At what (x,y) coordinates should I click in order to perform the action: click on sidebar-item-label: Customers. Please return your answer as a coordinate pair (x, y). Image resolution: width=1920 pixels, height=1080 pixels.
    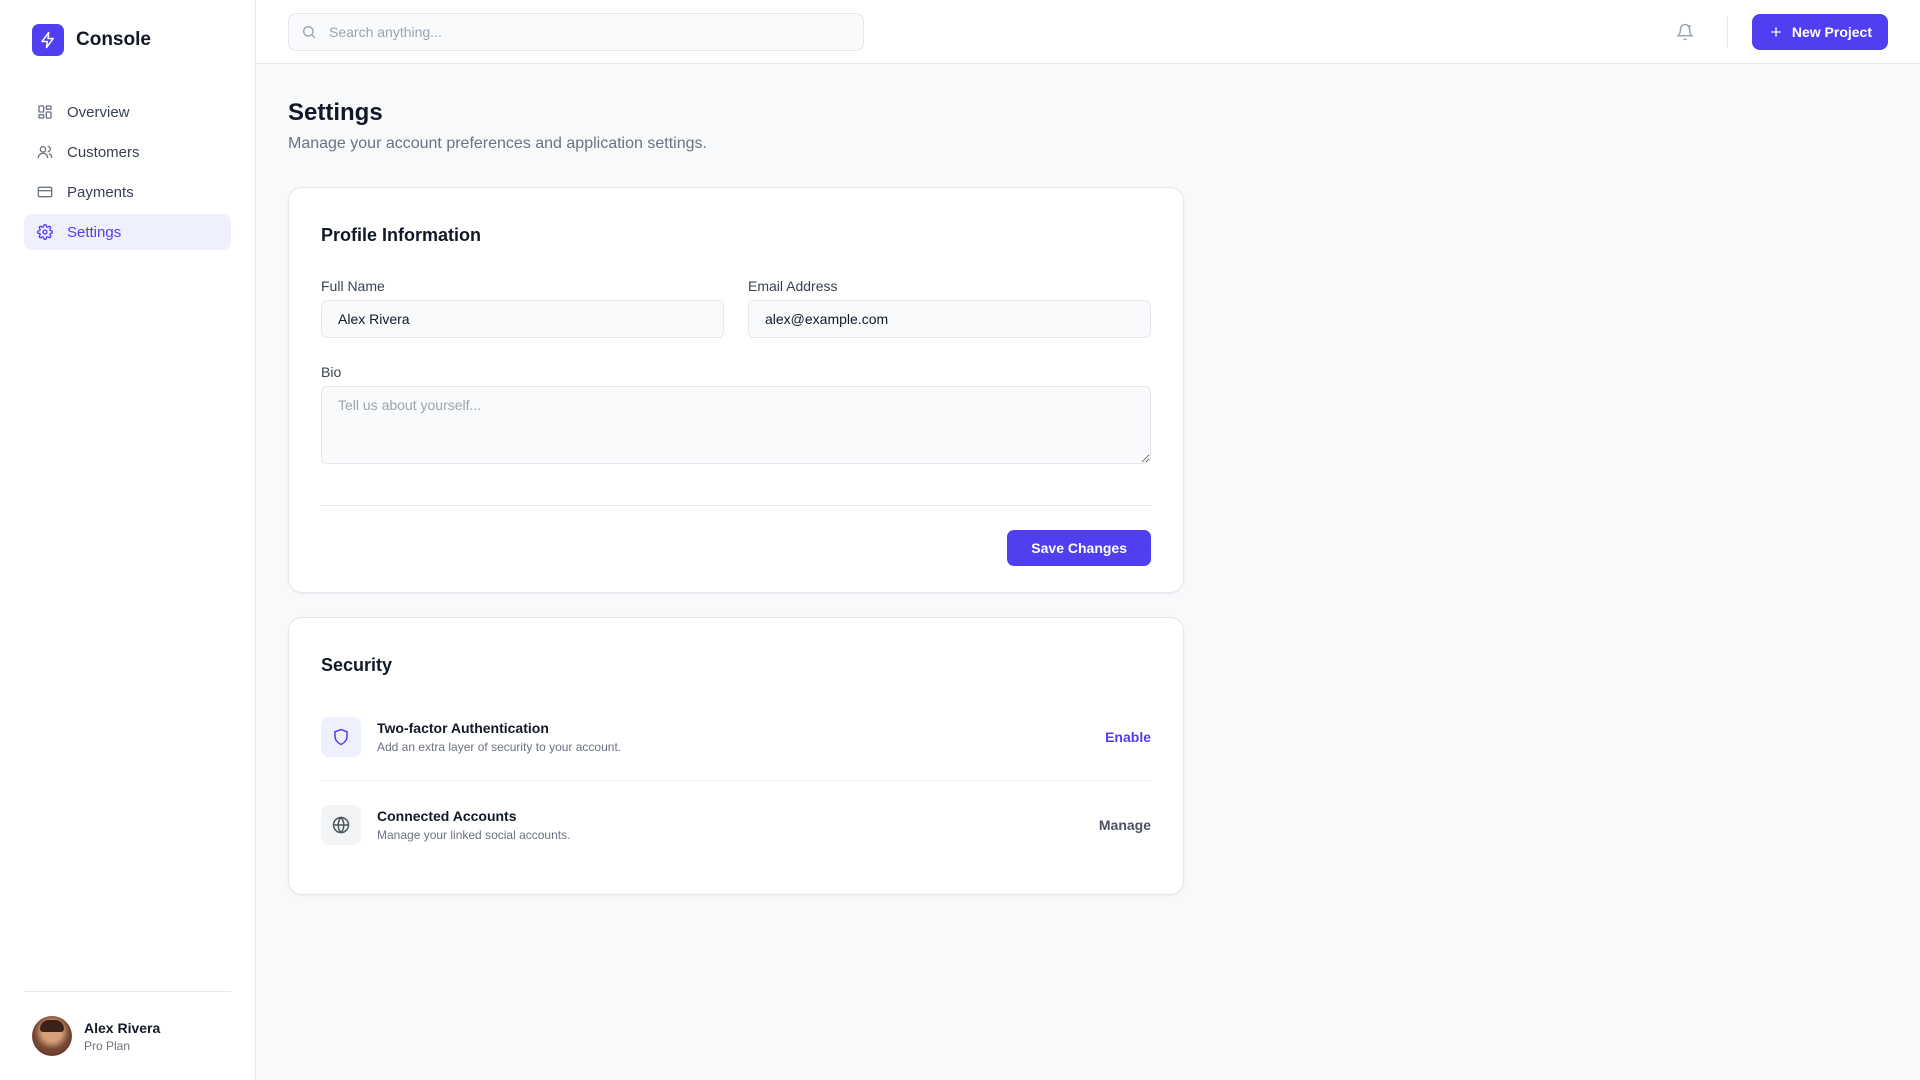
    Looking at the image, I should click on (103, 152).